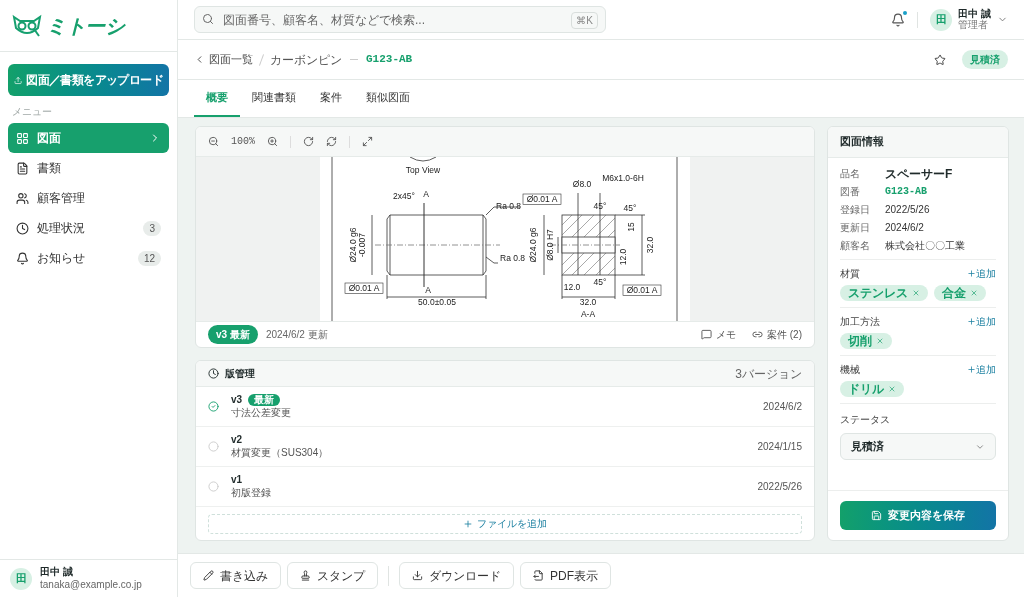 The width and height of the screenshot is (1024, 597). I want to click on fullscreen-icon, so click(367, 141).